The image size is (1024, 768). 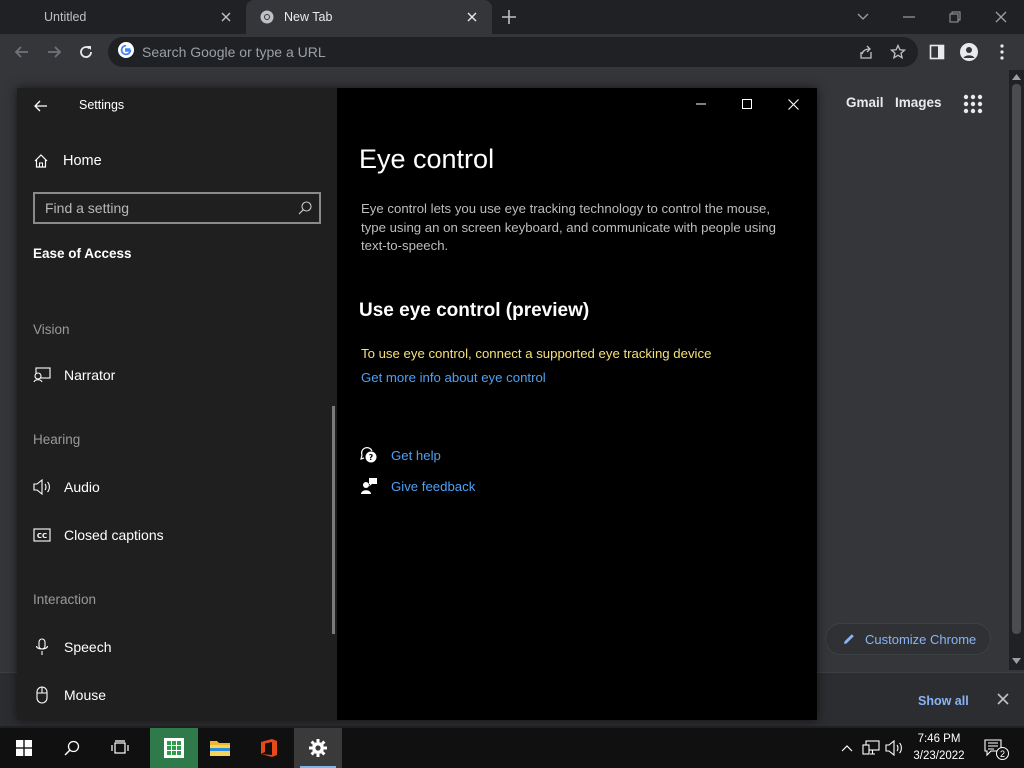 I want to click on task-view-icon, so click(x=120, y=748).